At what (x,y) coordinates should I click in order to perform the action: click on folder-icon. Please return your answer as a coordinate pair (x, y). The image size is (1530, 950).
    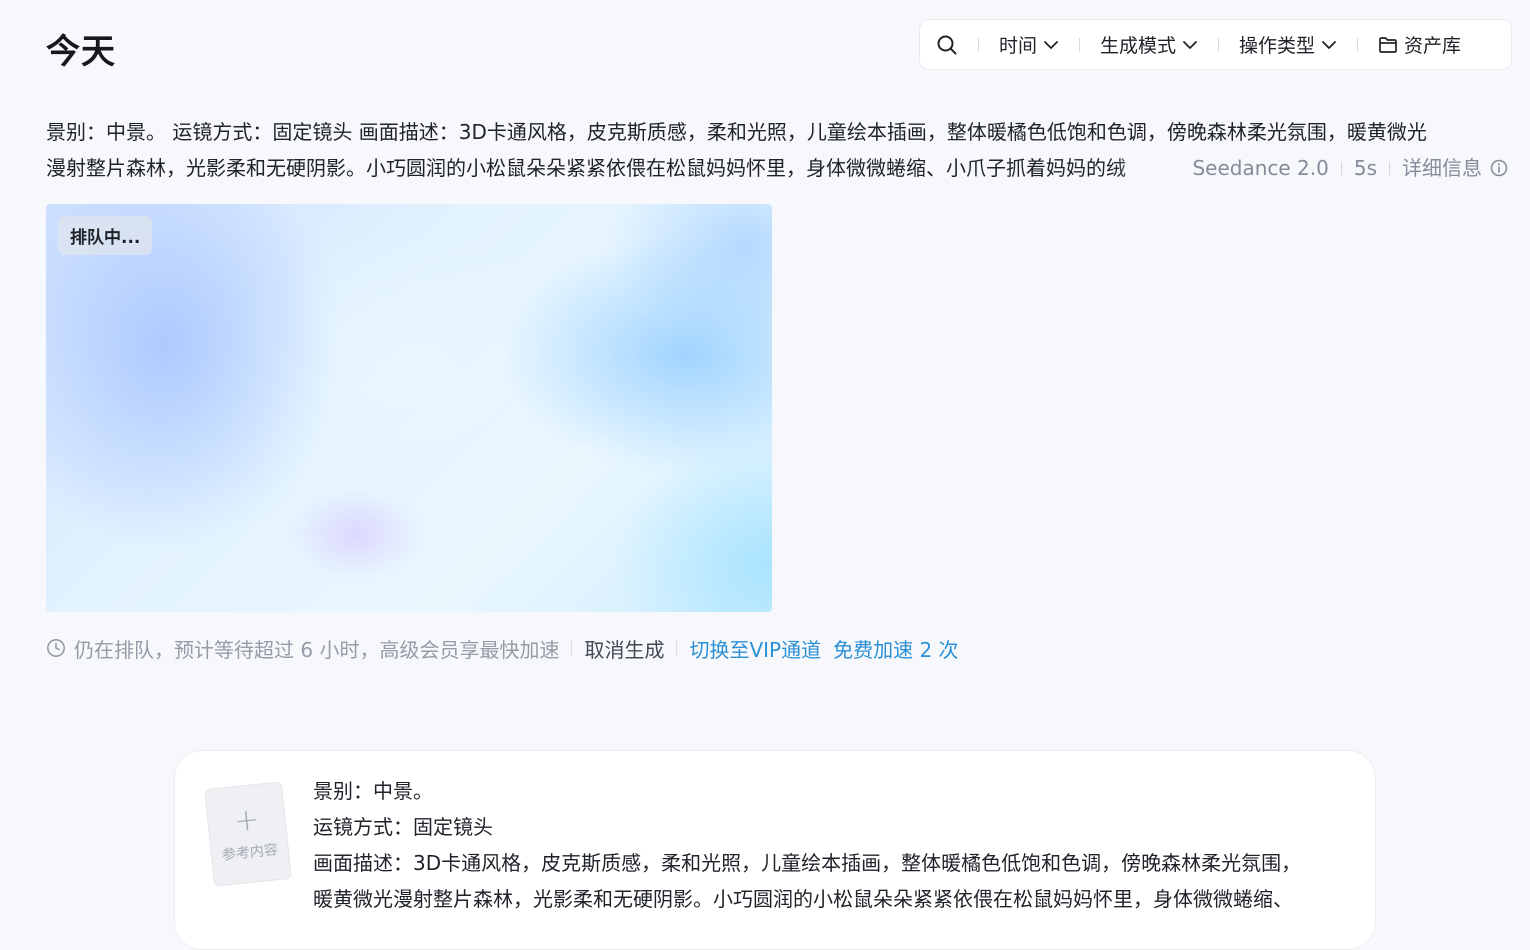
    Looking at the image, I should click on (1388, 44).